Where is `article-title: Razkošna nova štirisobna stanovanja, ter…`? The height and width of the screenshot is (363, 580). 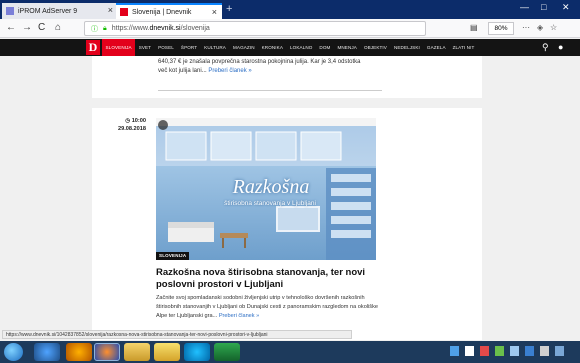
article-title: Razkošna nova štirisobna stanovanja, ter… is located at coordinates (271, 279).